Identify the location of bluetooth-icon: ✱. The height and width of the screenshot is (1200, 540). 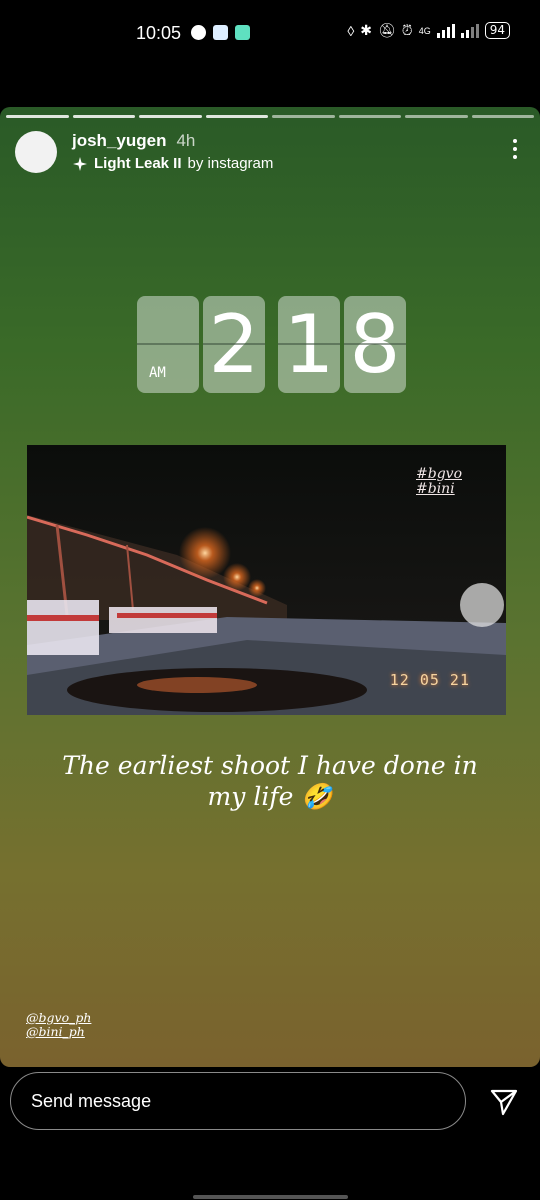
(366, 30).